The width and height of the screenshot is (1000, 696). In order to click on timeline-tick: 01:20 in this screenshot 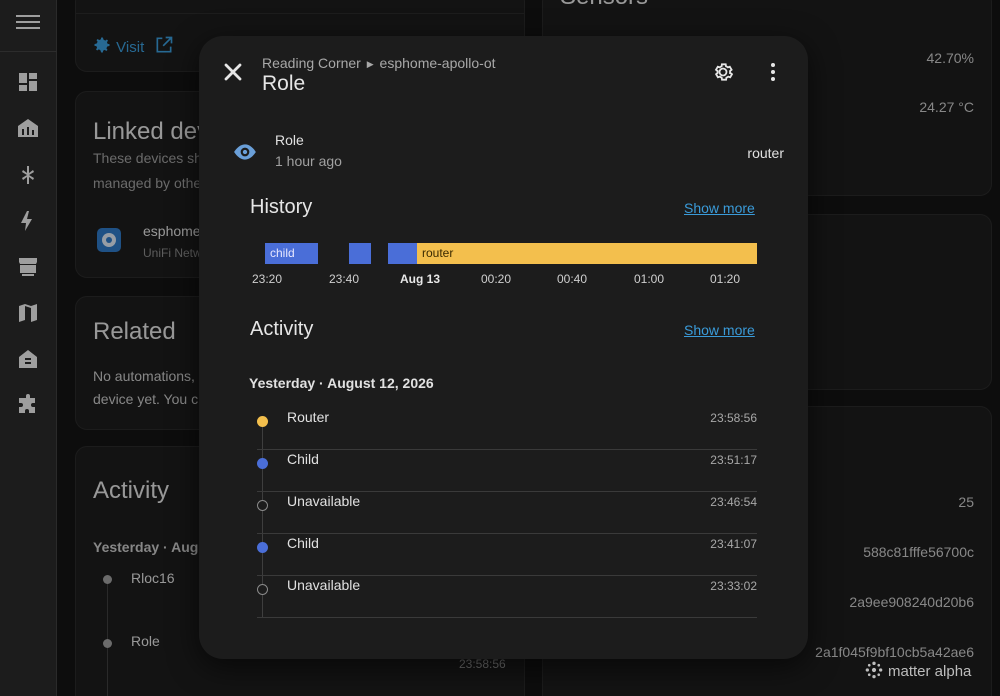, I will do `click(725, 279)`.